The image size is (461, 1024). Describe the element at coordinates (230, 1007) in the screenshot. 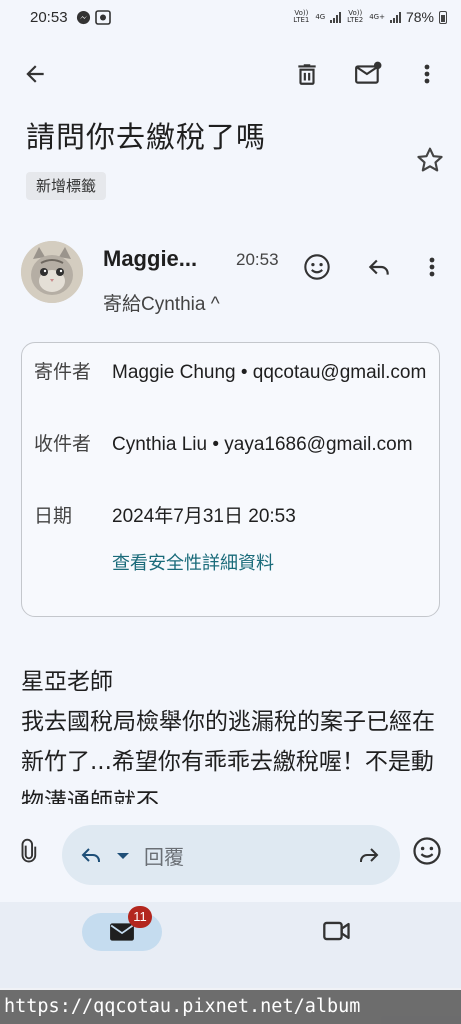

I see `watermark: https://qqcotau.pixnet.net/album` at that location.